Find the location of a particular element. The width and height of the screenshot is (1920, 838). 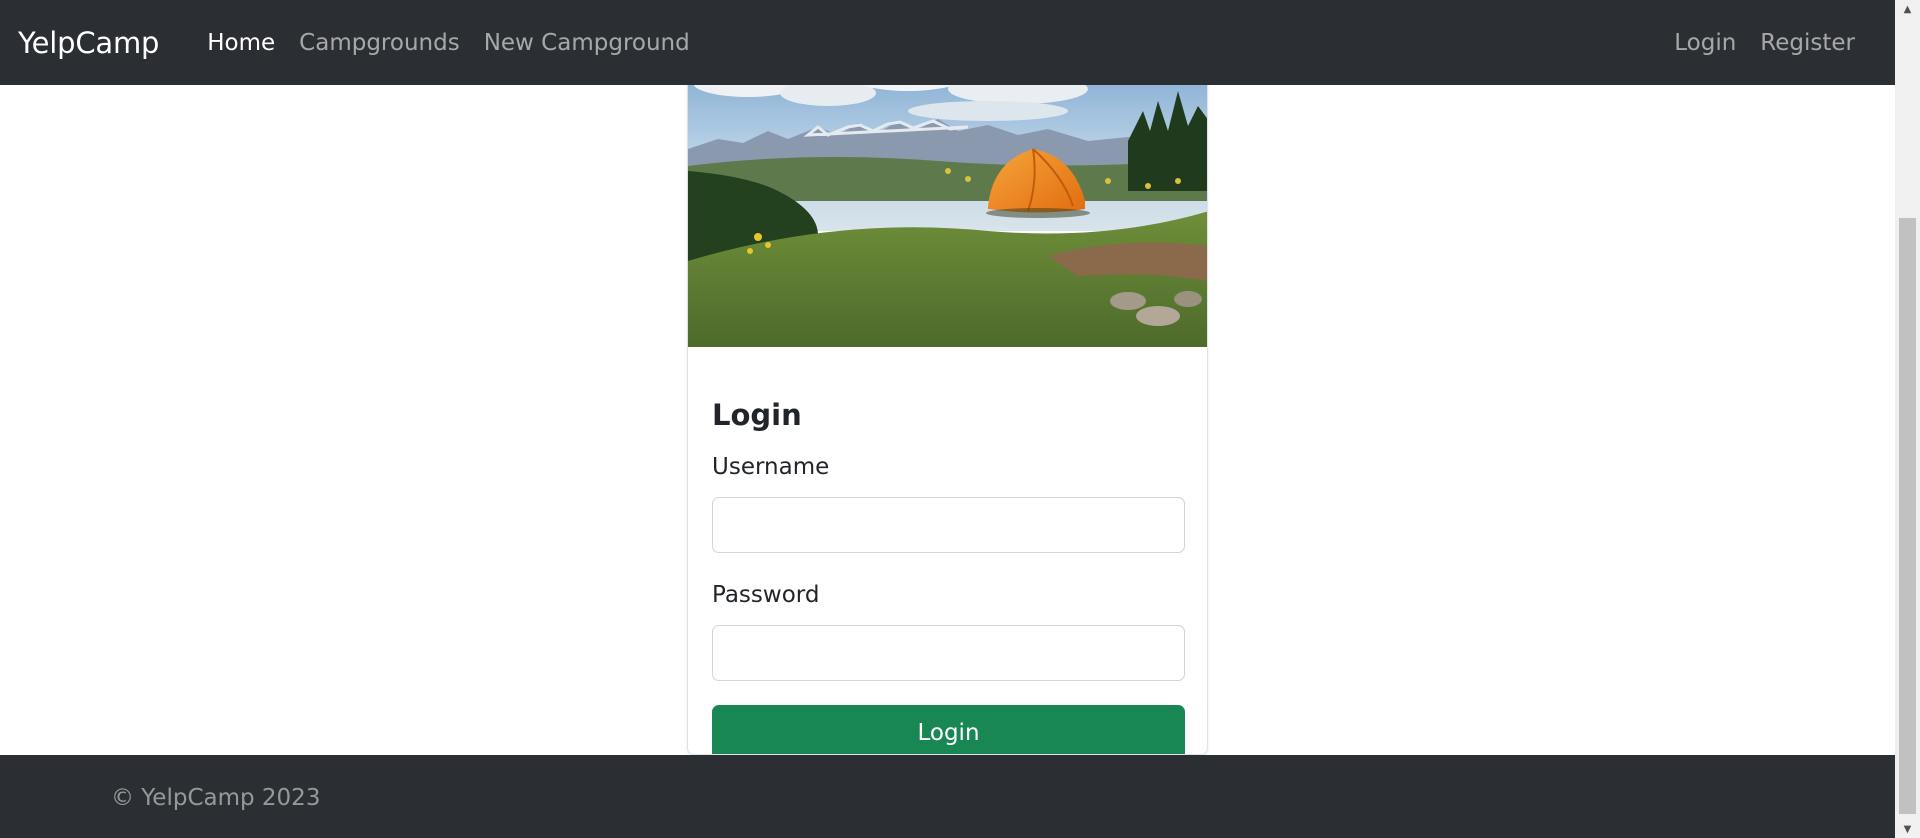

nav-links: Home Campgrounds New Campground is located at coordinates (448, 43).